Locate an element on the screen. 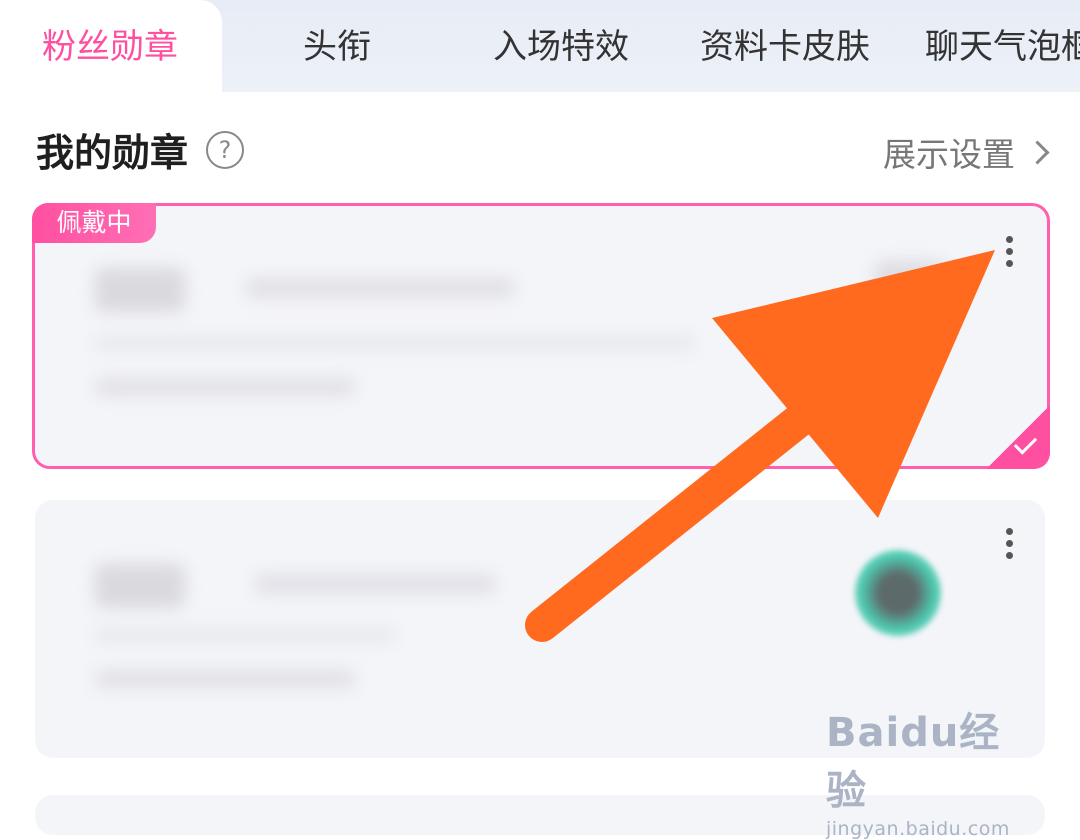 The width and height of the screenshot is (1080, 840). selected-check-icon is located at coordinates (1018, 437).